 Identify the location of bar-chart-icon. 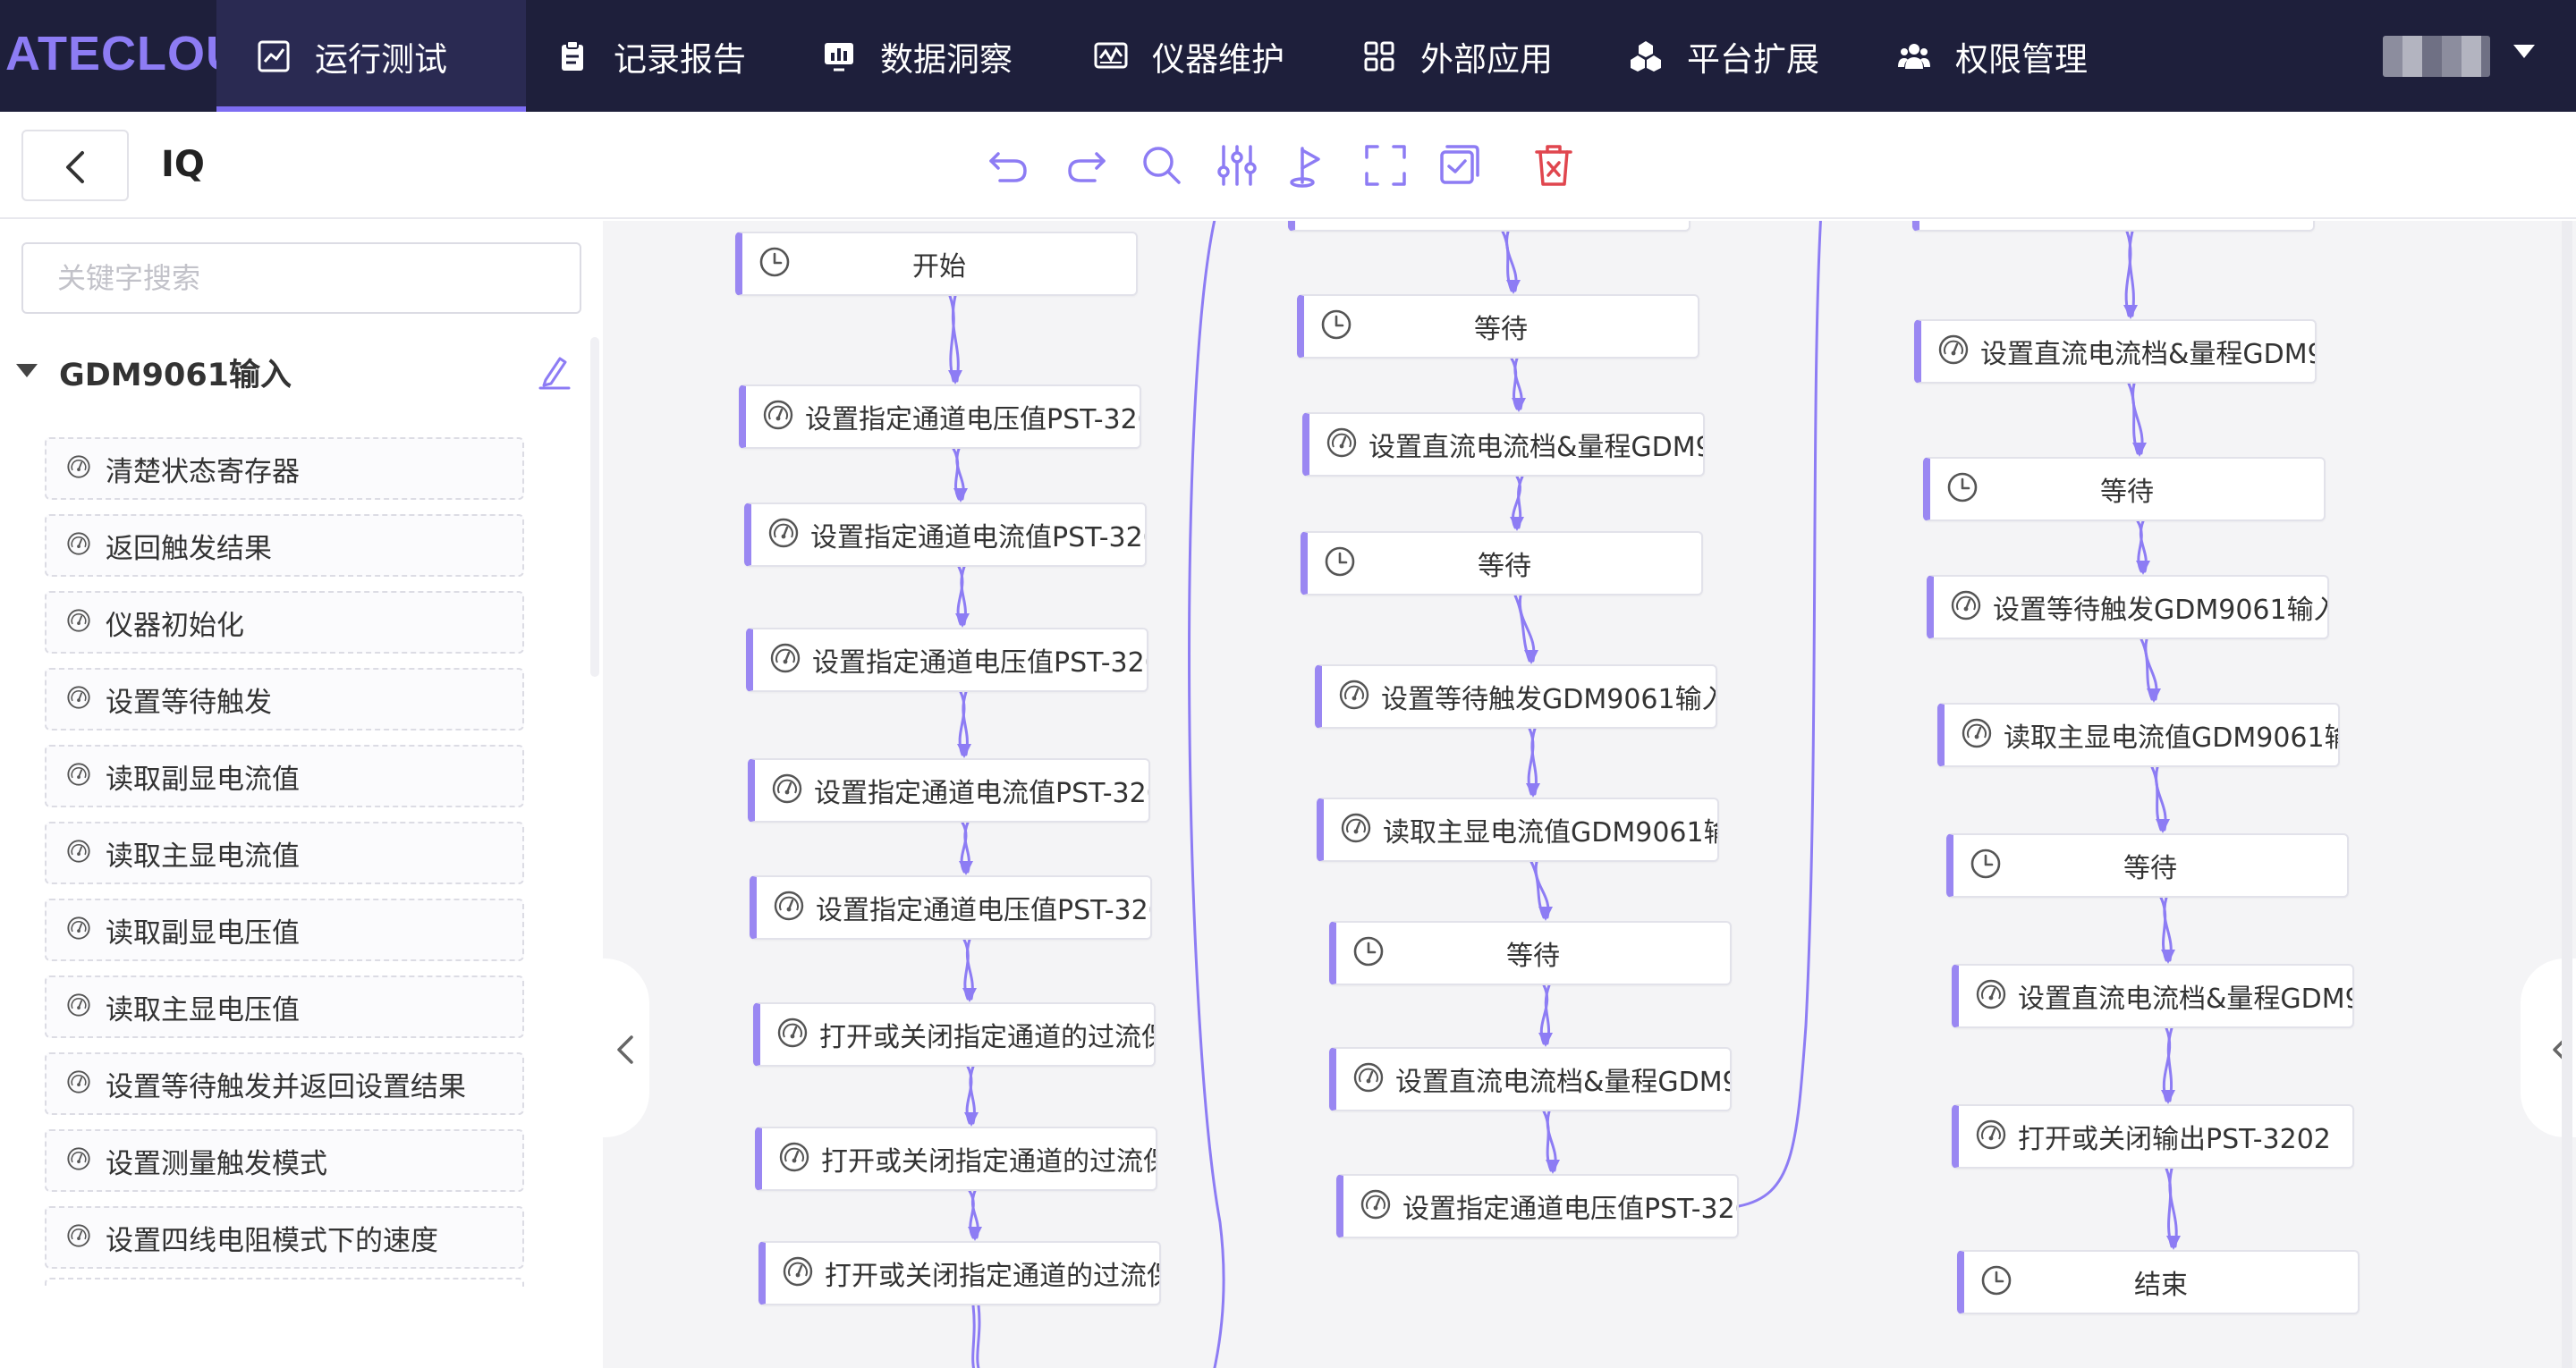
(839, 56).